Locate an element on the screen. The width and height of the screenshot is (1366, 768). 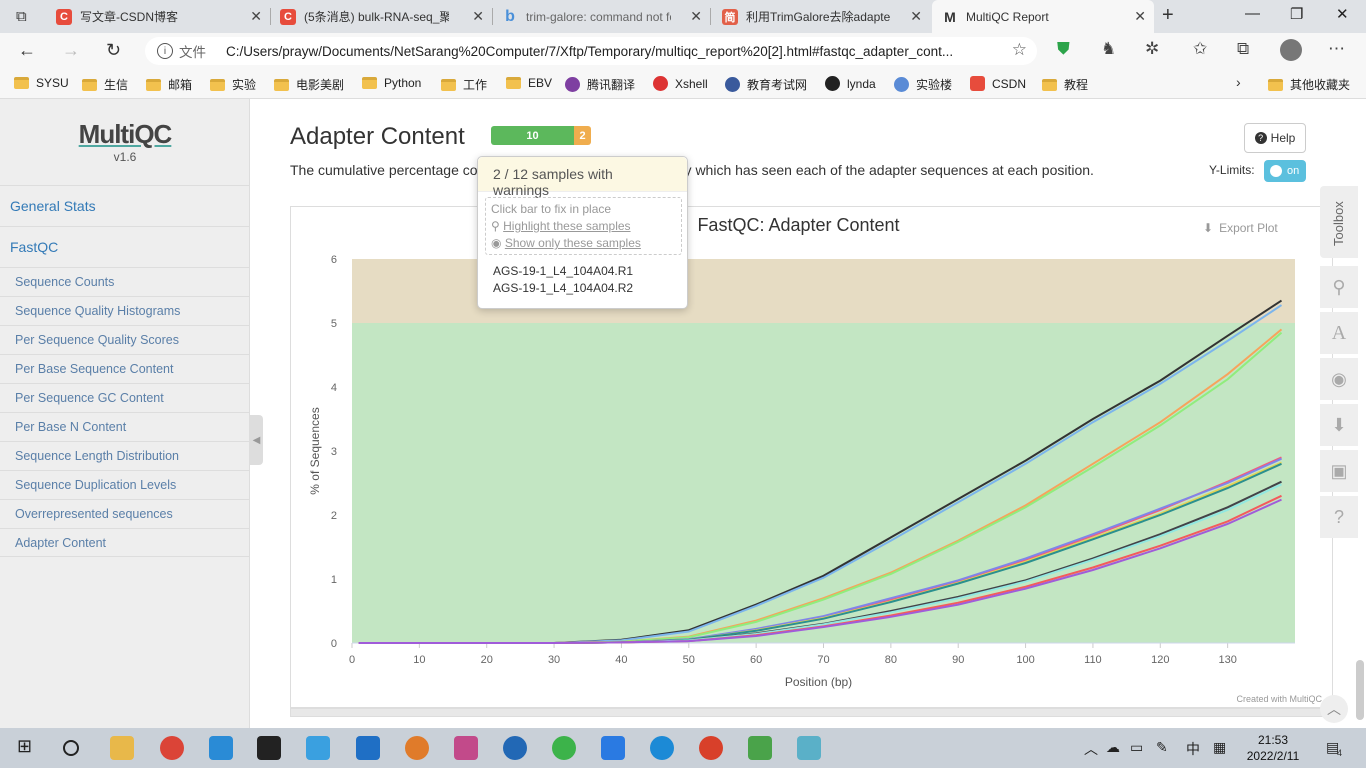
export-plot-button: ⬇ Export Plot is located at coordinates (1240, 228).